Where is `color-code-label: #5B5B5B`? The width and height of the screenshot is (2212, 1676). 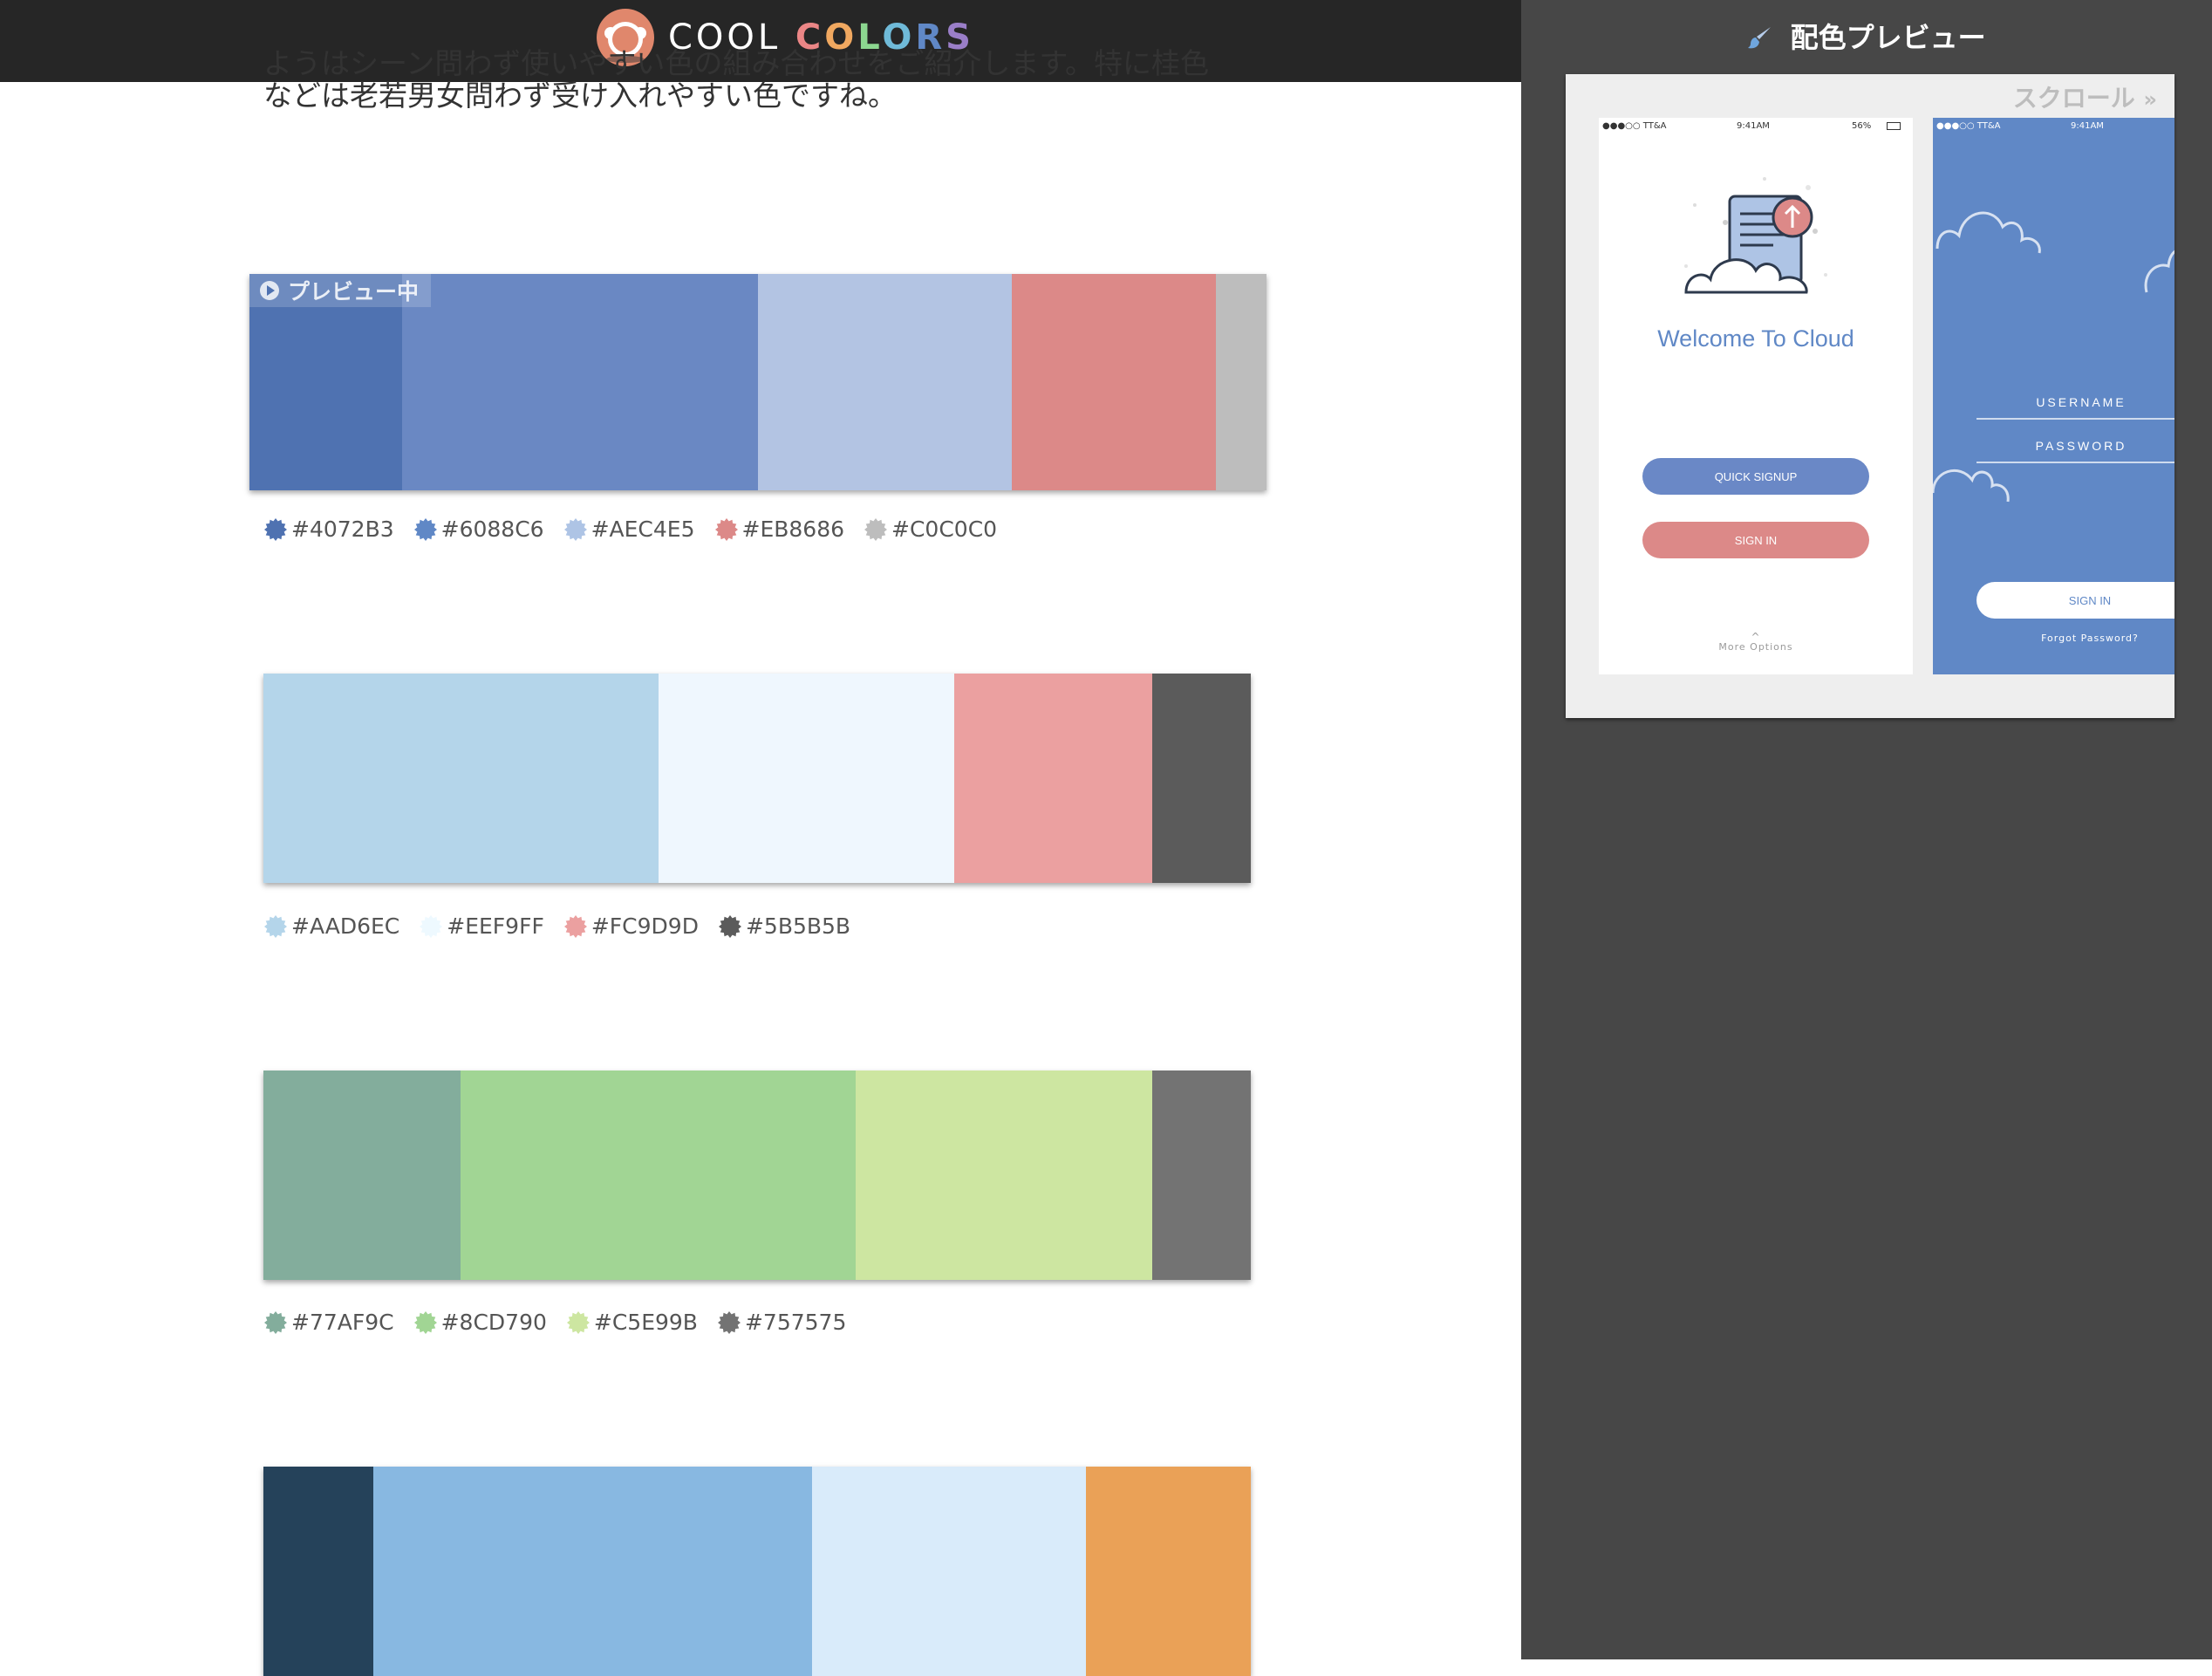 color-code-label: #5B5B5B is located at coordinates (798, 926).